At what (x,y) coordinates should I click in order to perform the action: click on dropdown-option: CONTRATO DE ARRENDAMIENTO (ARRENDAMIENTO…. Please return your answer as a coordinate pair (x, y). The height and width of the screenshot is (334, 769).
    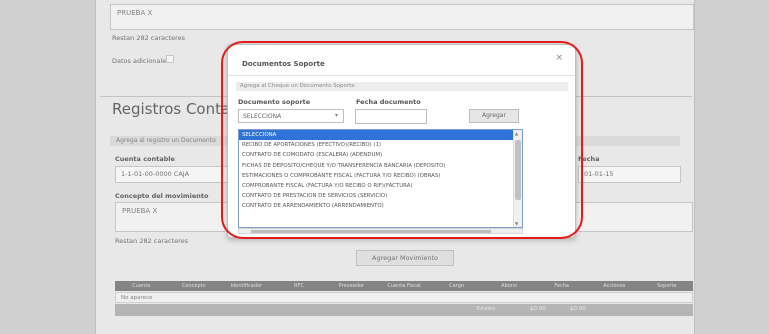
    Looking at the image, I should click on (376, 206).